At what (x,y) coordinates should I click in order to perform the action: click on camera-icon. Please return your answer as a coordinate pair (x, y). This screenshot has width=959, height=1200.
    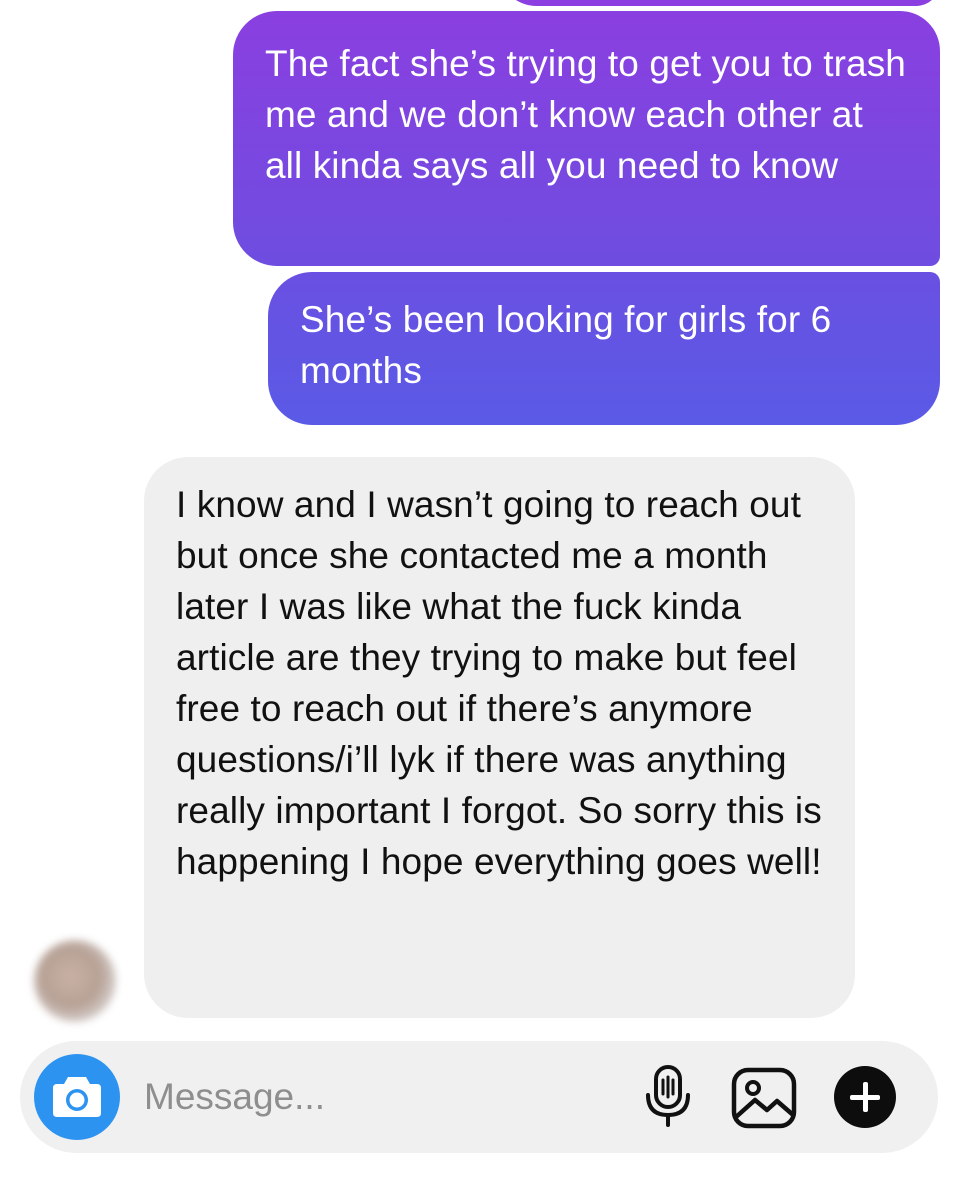
    Looking at the image, I should click on (77, 1097).